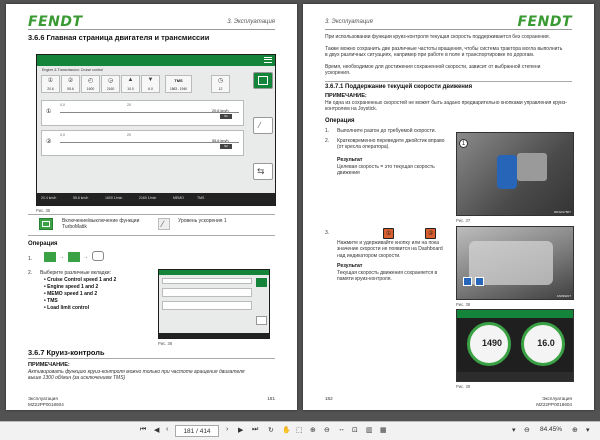 Image resolution: width=600 pixels, height=440 pixels. What do you see at coordinates (255, 430) in the screenshot?
I see `last-page-button: ⏭` at bounding box center [255, 430].